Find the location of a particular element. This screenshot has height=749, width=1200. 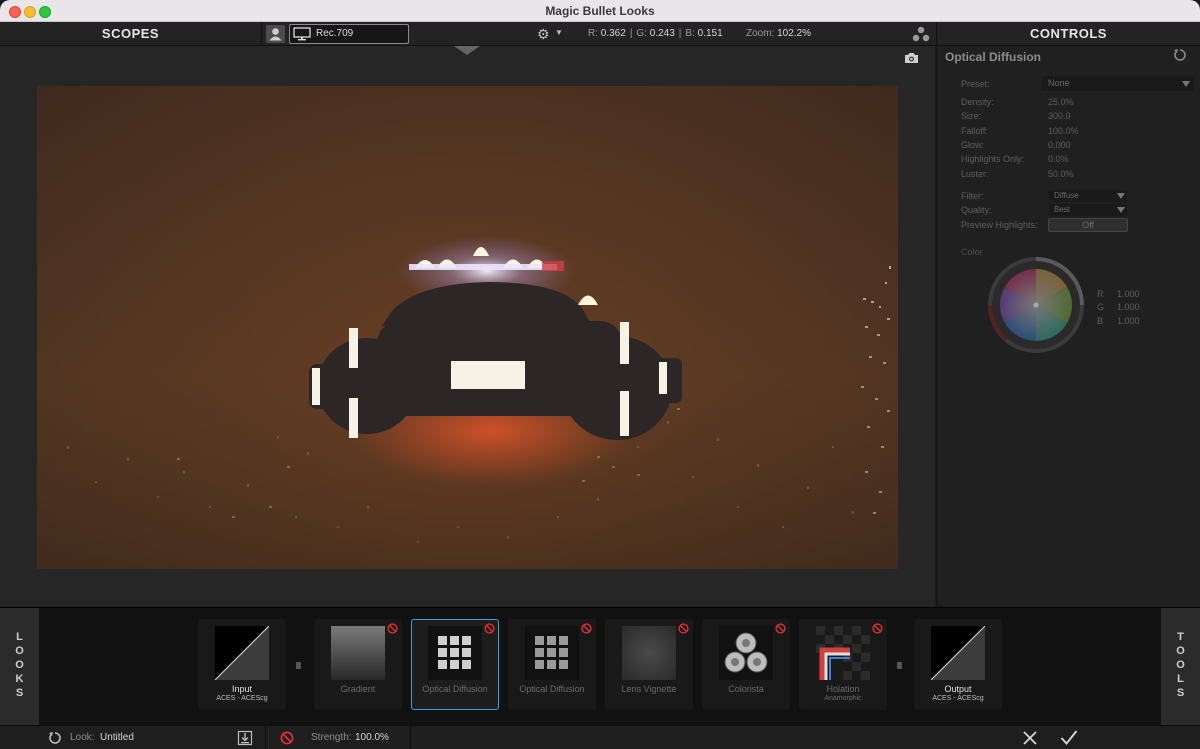

param-value-highlights-only: 0.0% is located at coordinates (1058, 159).